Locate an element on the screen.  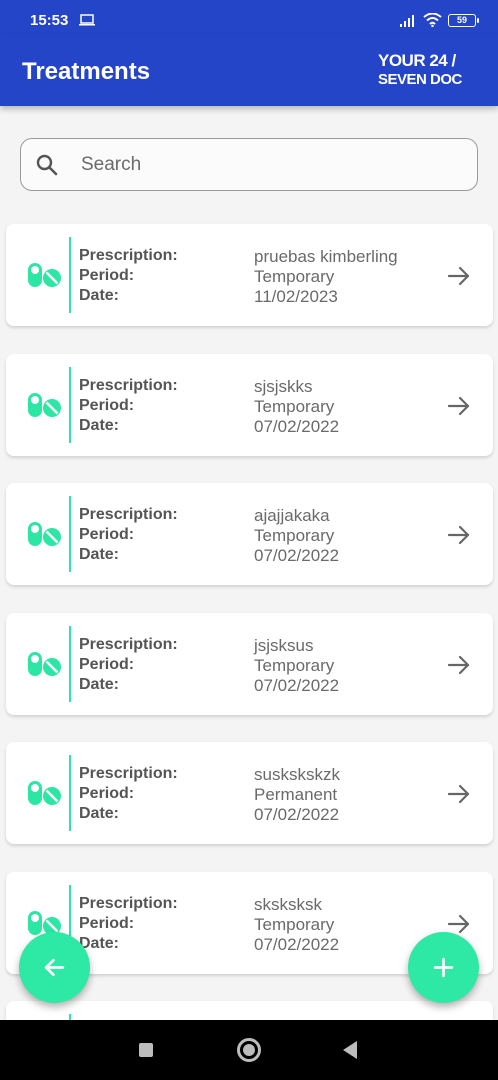
logo-line-1: YOUR 24 / is located at coordinates (417, 60).